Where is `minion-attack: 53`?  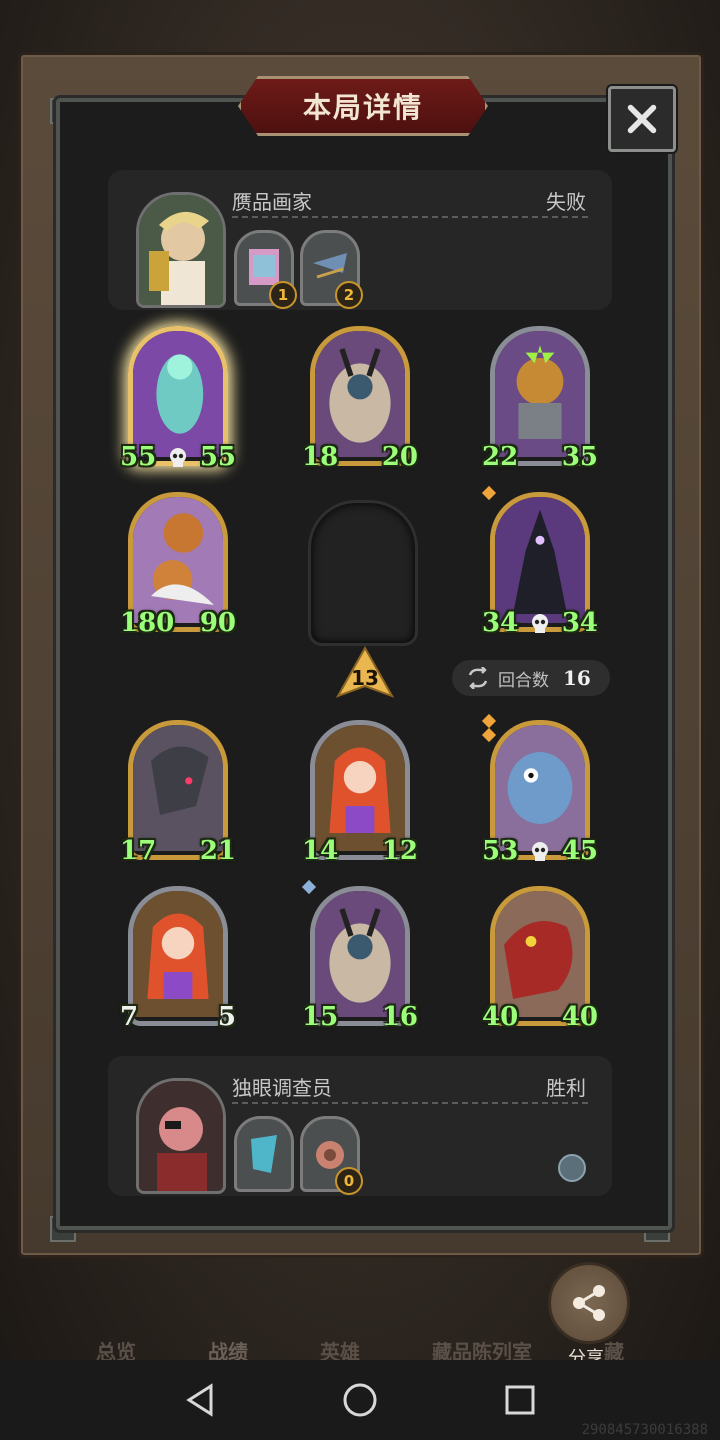
minion-attack: 53 is located at coordinates (500, 851).